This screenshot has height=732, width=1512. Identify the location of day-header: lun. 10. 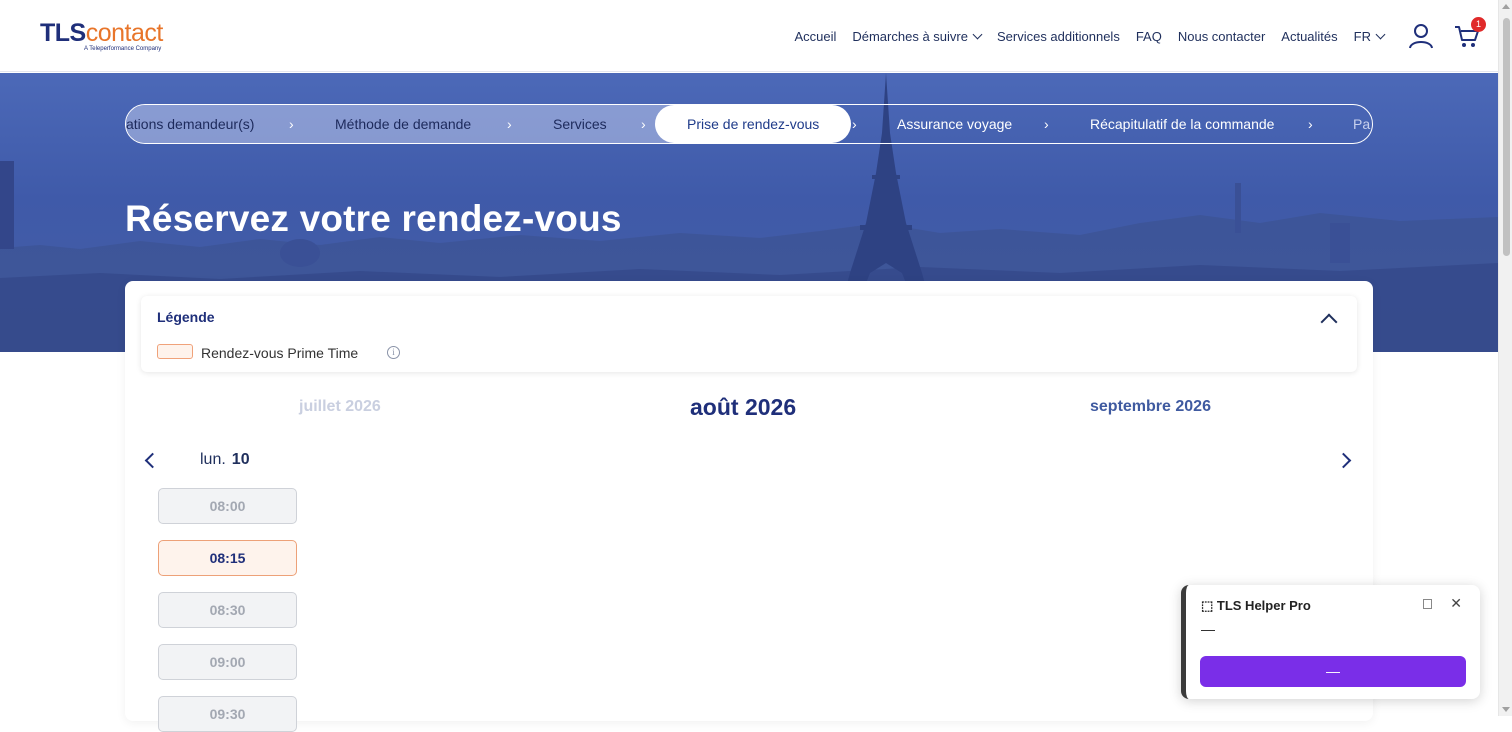
(225, 460).